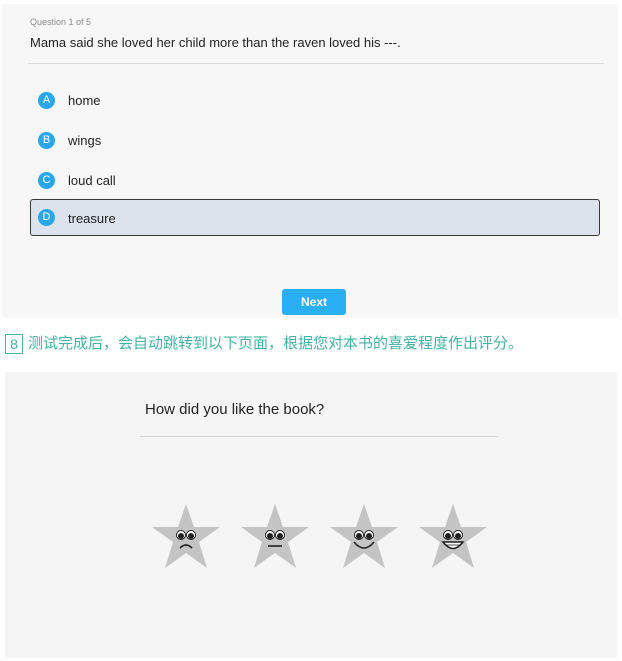 The width and height of the screenshot is (622, 661). What do you see at coordinates (275, 537) in the screenshot?
I see `neutral-star-icon` at bounding box center [275, 537].